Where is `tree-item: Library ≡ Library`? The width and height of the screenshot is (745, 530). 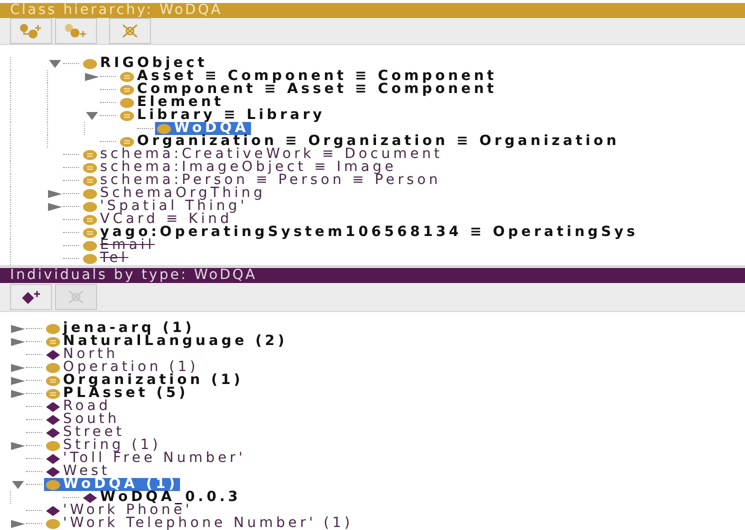
tree-item: Library ≡ Library is located at coordinates (223, 115).